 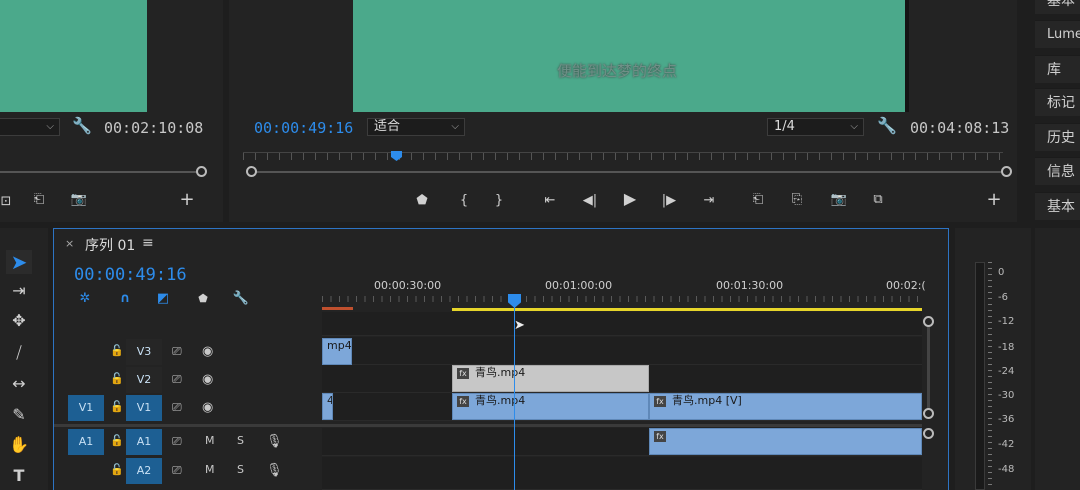 I want to click on mark-in-icon: {, so click(x=464, y=201).